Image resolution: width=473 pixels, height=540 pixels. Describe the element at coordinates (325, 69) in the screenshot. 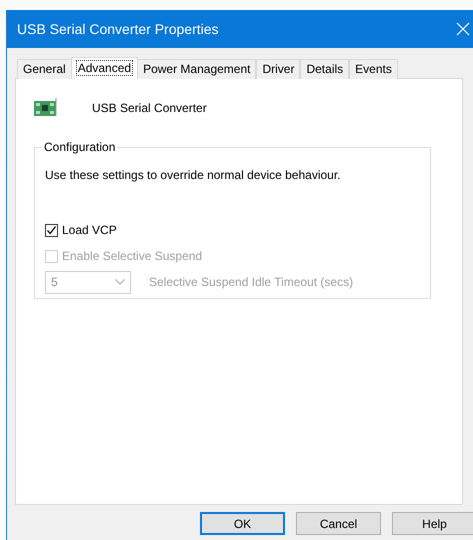

I see `tab: Details` at that location.